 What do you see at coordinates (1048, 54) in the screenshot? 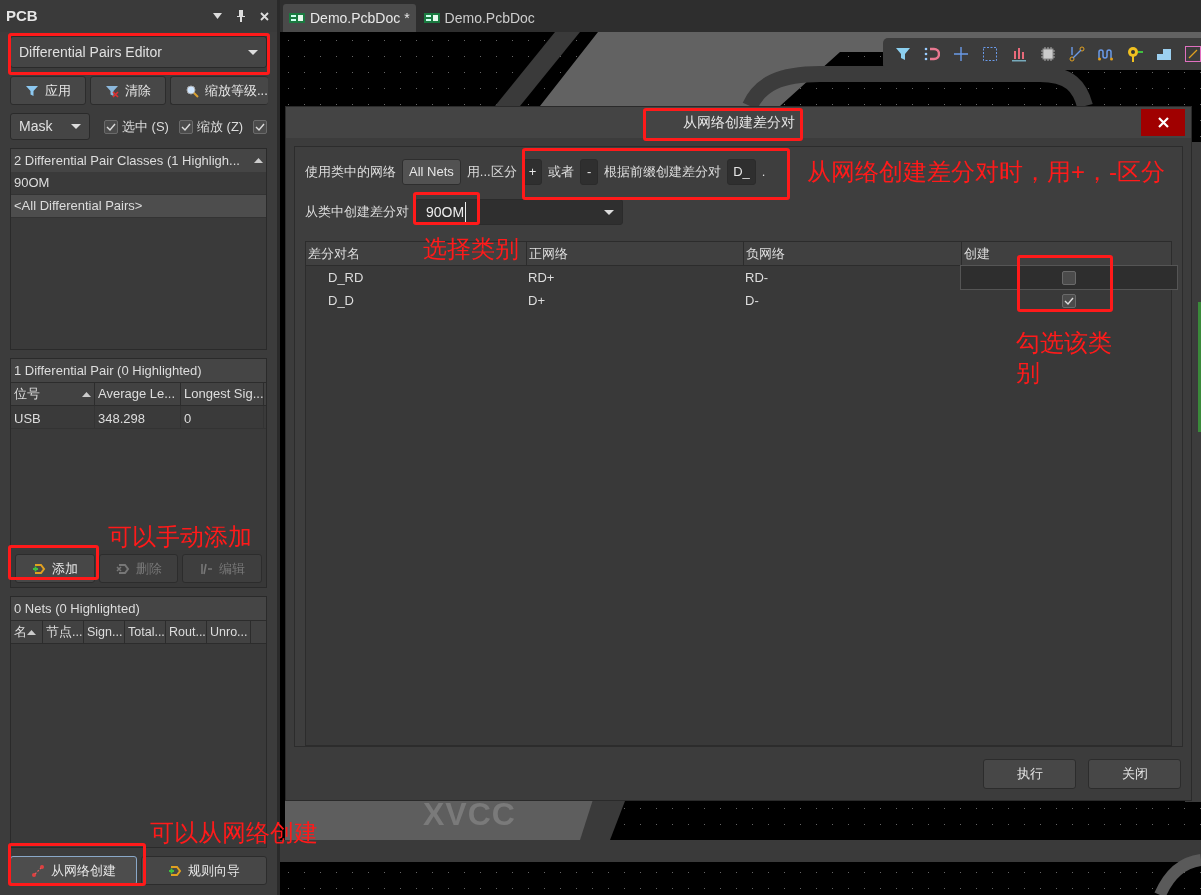
I see `chip-icon` at bounding box center [1048, 54].